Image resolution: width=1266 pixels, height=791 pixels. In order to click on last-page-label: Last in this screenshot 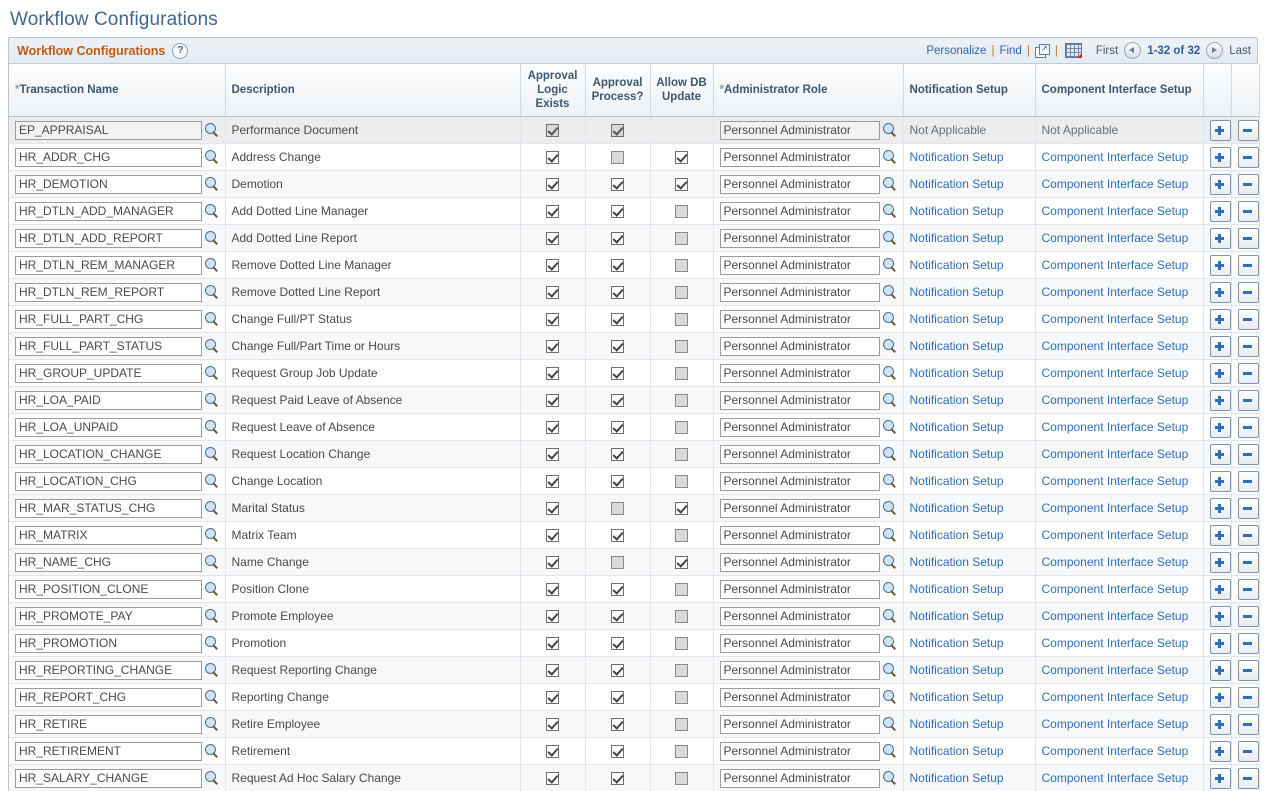, I will do `click(1240, 51)`.